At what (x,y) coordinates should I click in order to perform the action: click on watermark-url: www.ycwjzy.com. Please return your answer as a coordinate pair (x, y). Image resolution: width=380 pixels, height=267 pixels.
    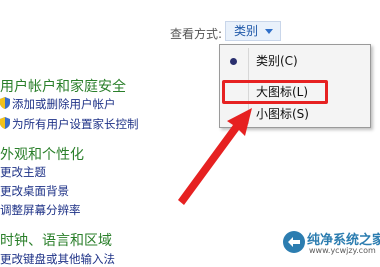
    Looking at the image, I should click on (342, 250).